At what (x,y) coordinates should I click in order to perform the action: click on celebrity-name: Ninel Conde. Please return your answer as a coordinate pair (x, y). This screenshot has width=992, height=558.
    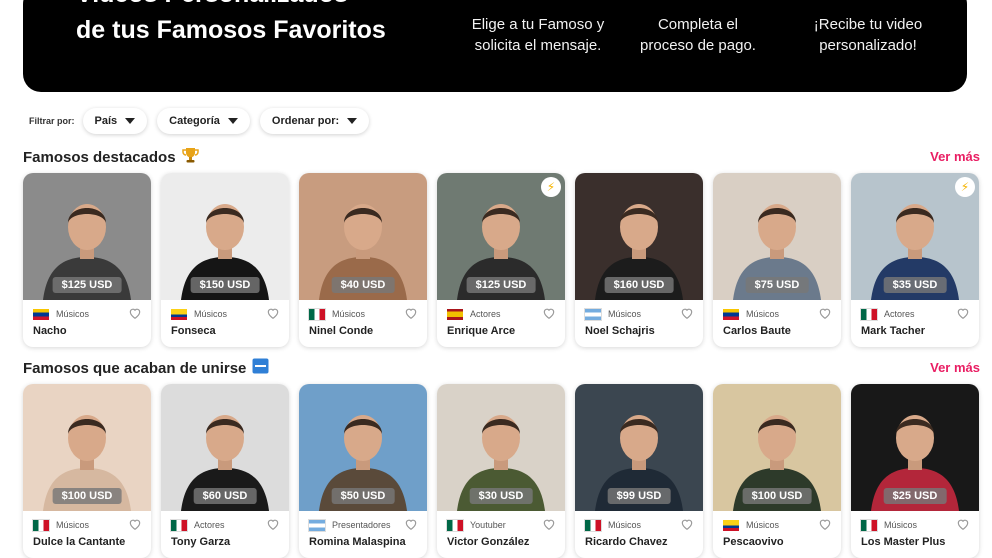
    Looking at the image, I should click on (341, 331).